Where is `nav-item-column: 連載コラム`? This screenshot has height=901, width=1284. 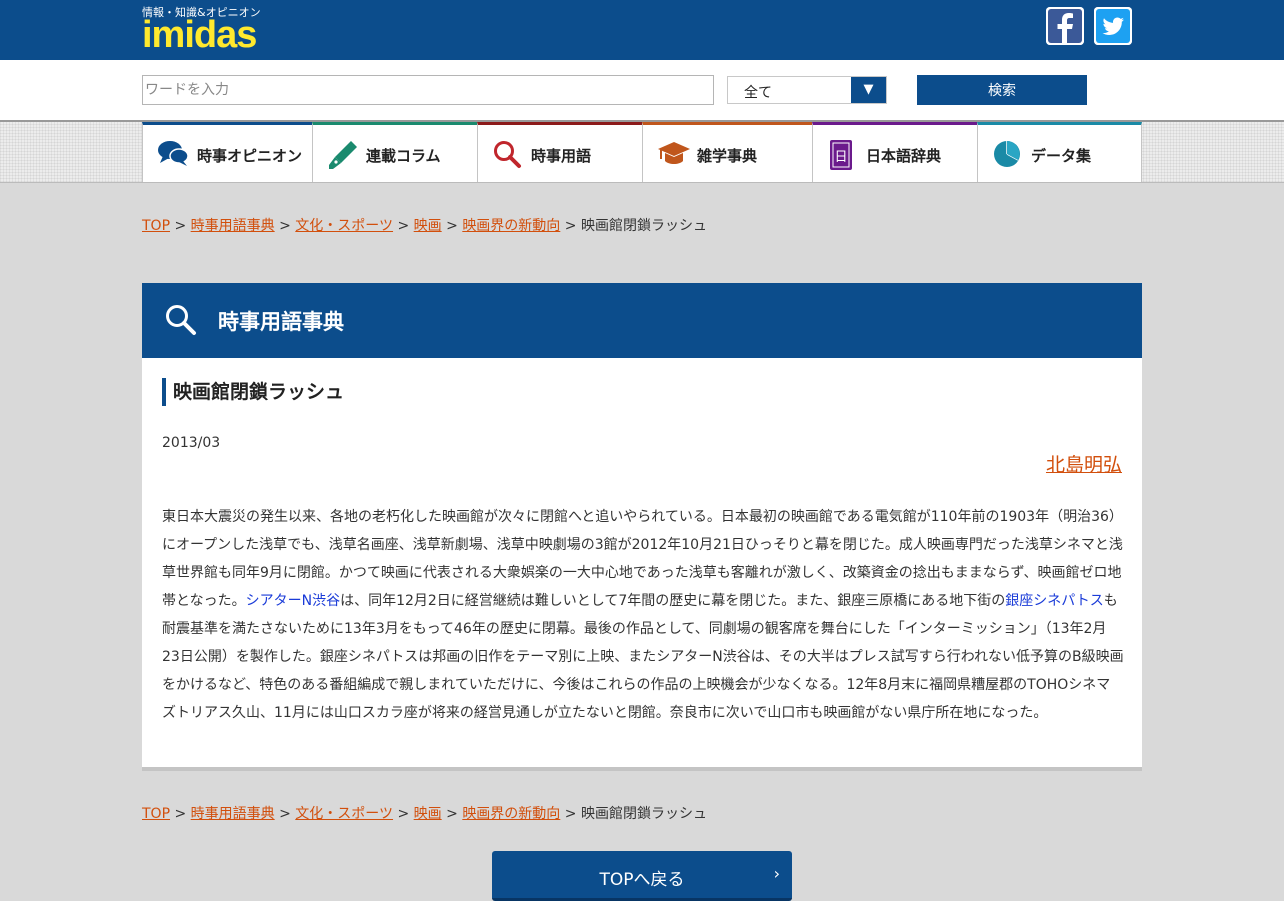 nav-item-column: 連載コラム is located at coordinates (395, 152).